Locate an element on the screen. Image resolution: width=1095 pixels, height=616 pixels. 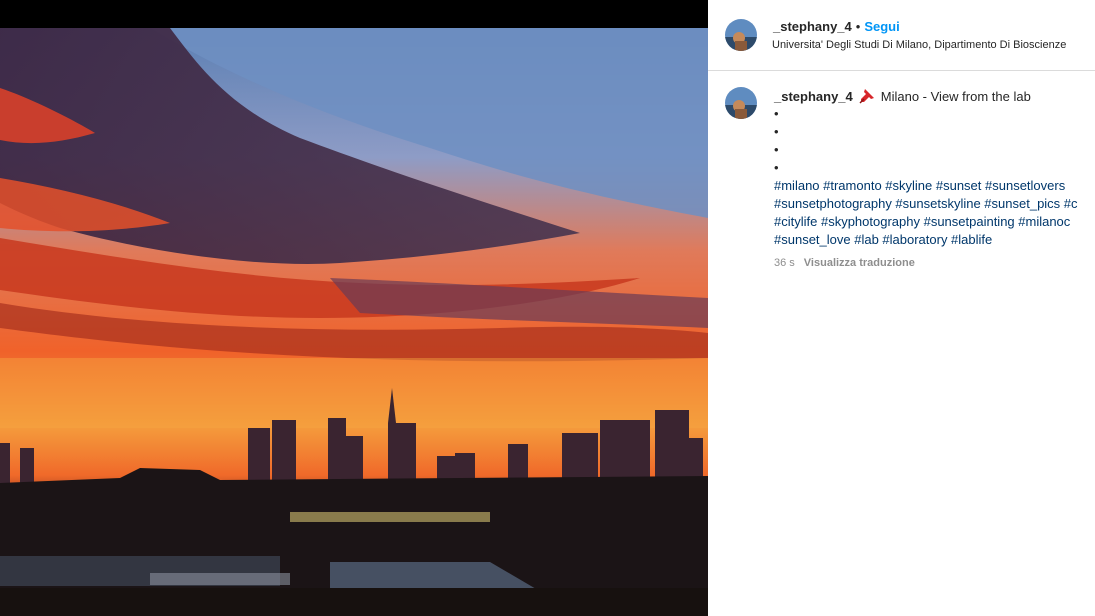
username-link: _stephany_4 is located at coordinates (812, 26).